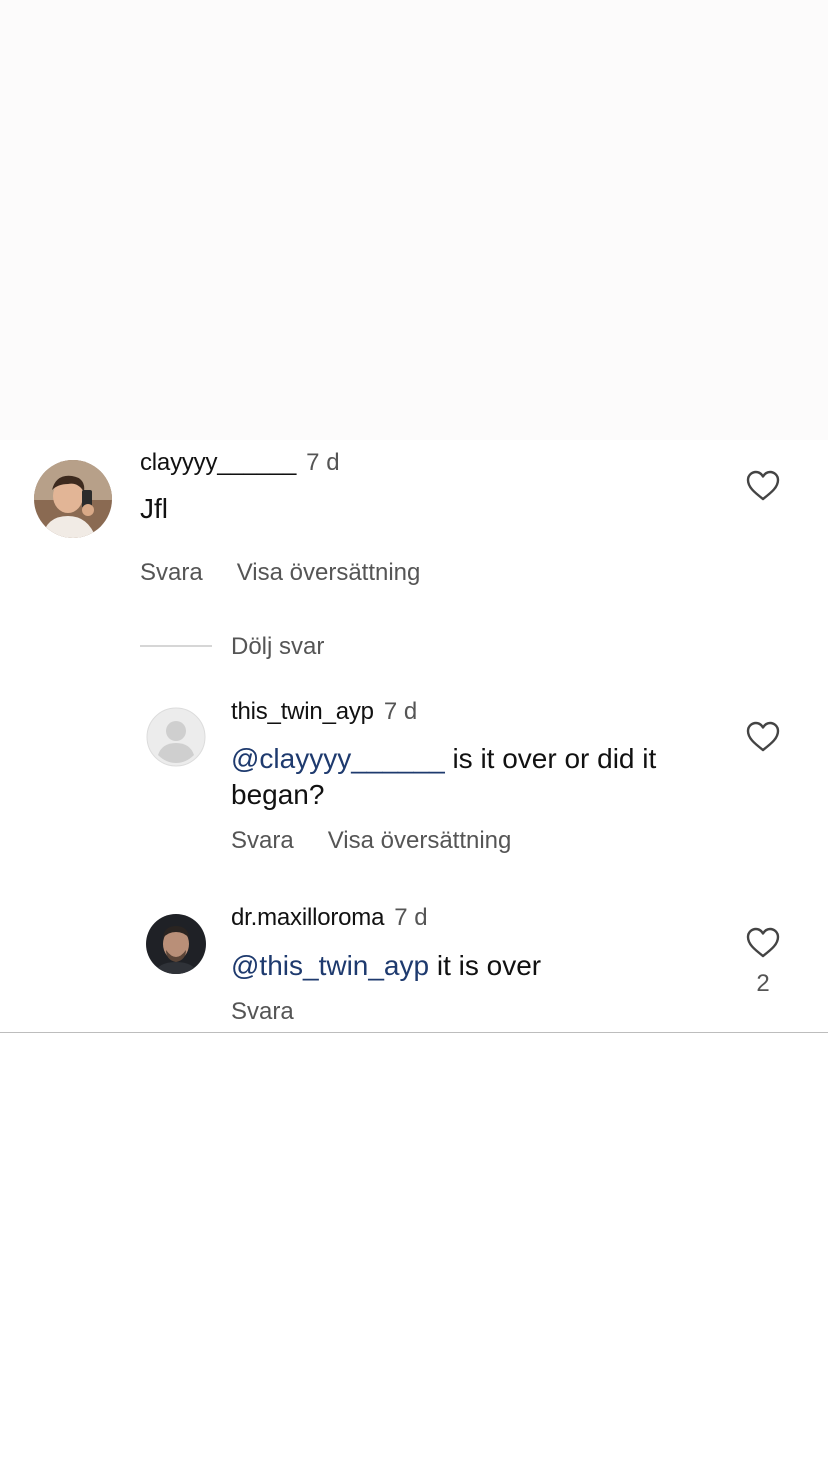  Describe the element at coordinates (176, 737) in the screenshot. I see `avatar-this-twin-ayp` at that location.